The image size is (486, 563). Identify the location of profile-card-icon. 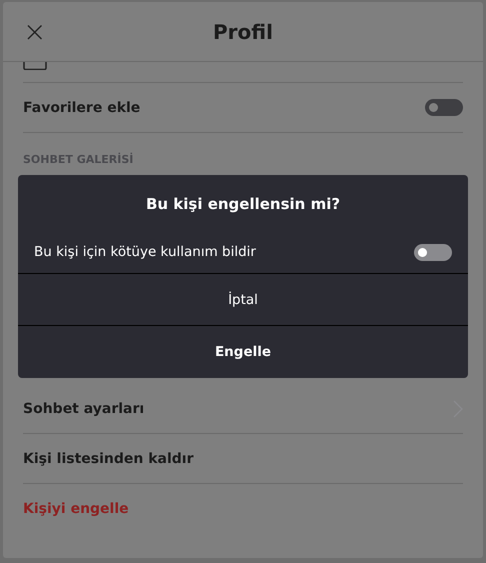
(35, 66).